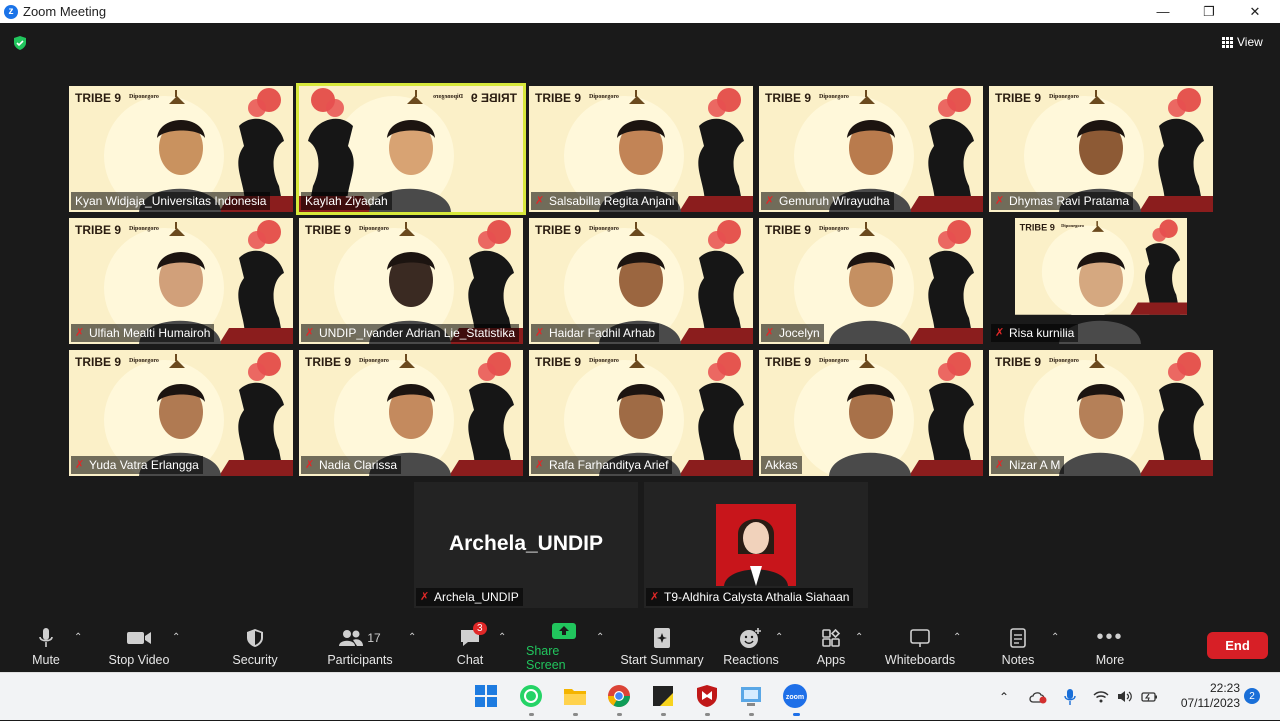  What do you see at coordinates (502, 637) in the screenshot?
I see `chat-options-caret: ⌃` at bounding box center [502, 637].